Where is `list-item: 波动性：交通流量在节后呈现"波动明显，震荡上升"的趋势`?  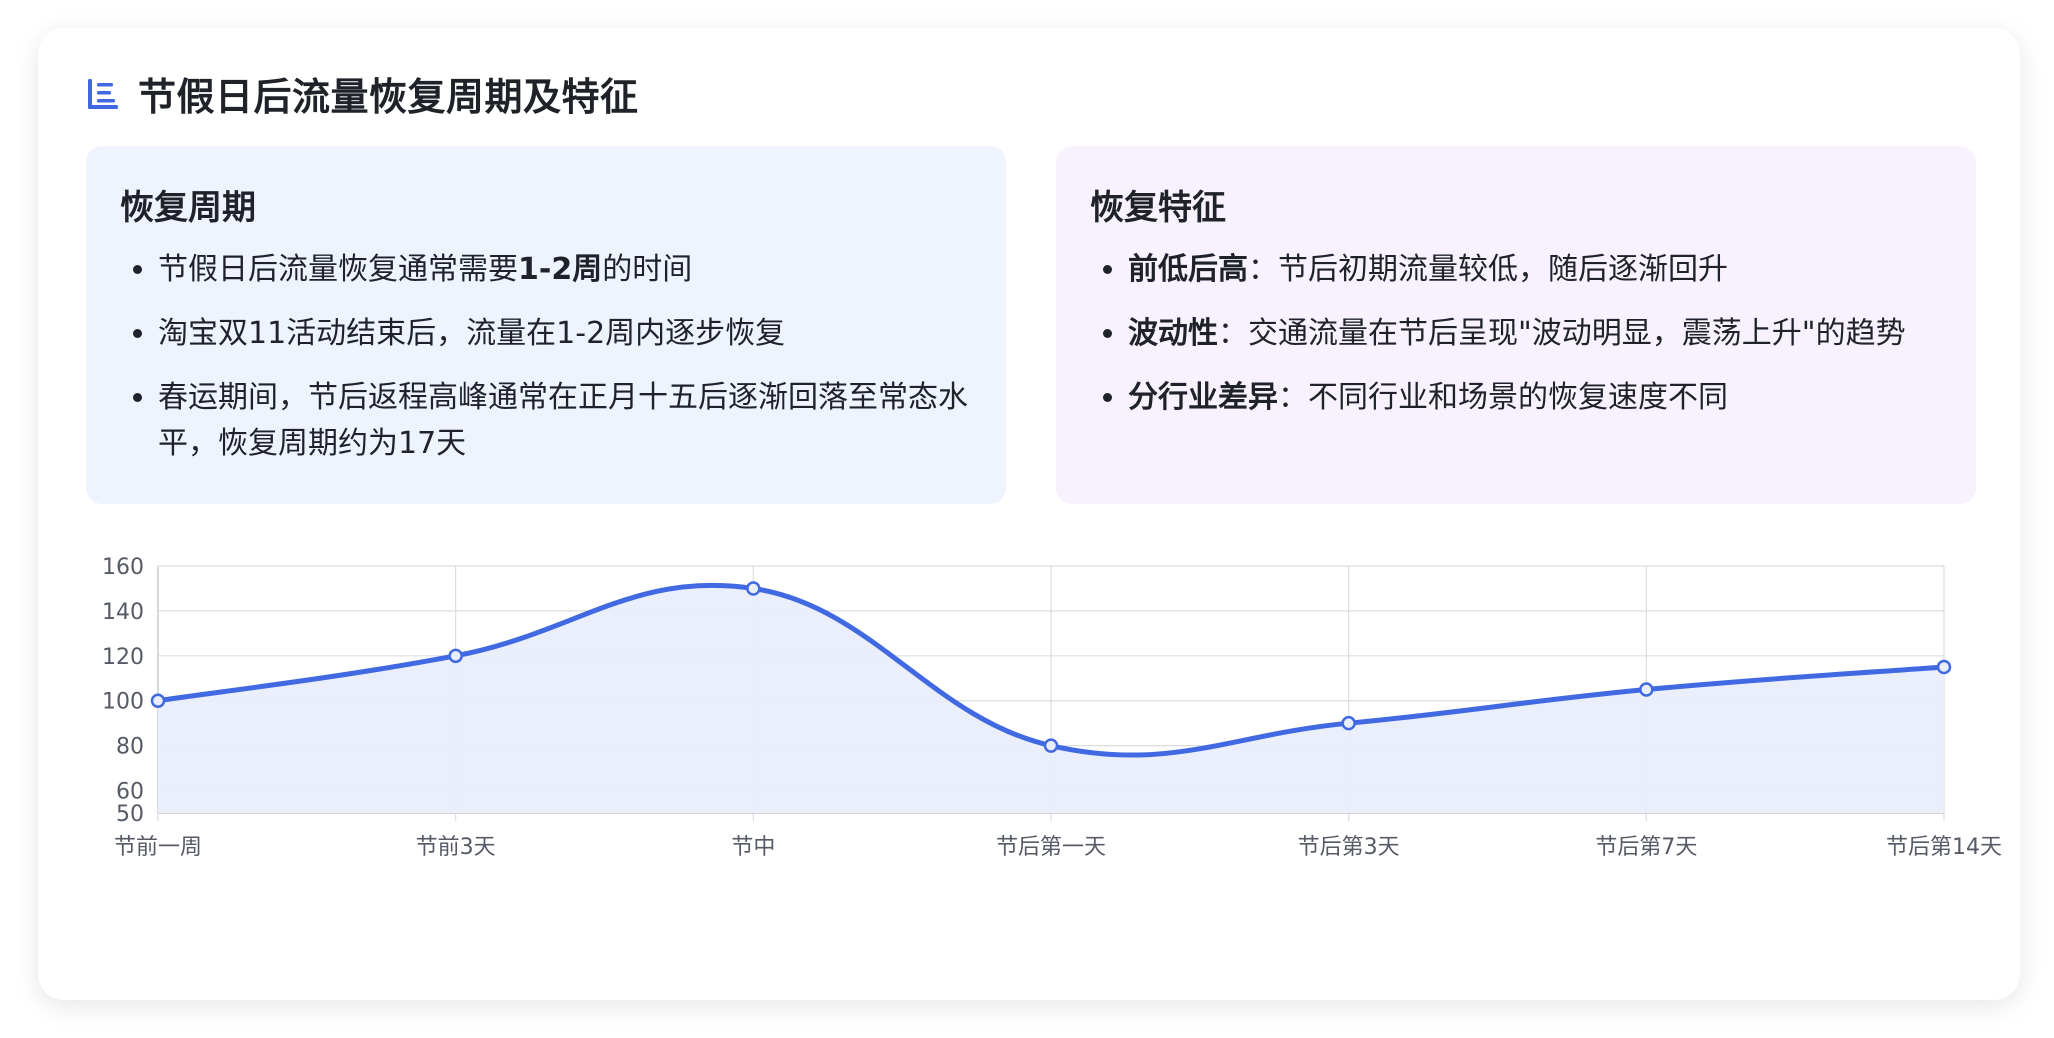 list-item: 波动性：交通流量在节后呈现"波动明显，震荡上升"的趋势 is located at coordinates (1535, 334).